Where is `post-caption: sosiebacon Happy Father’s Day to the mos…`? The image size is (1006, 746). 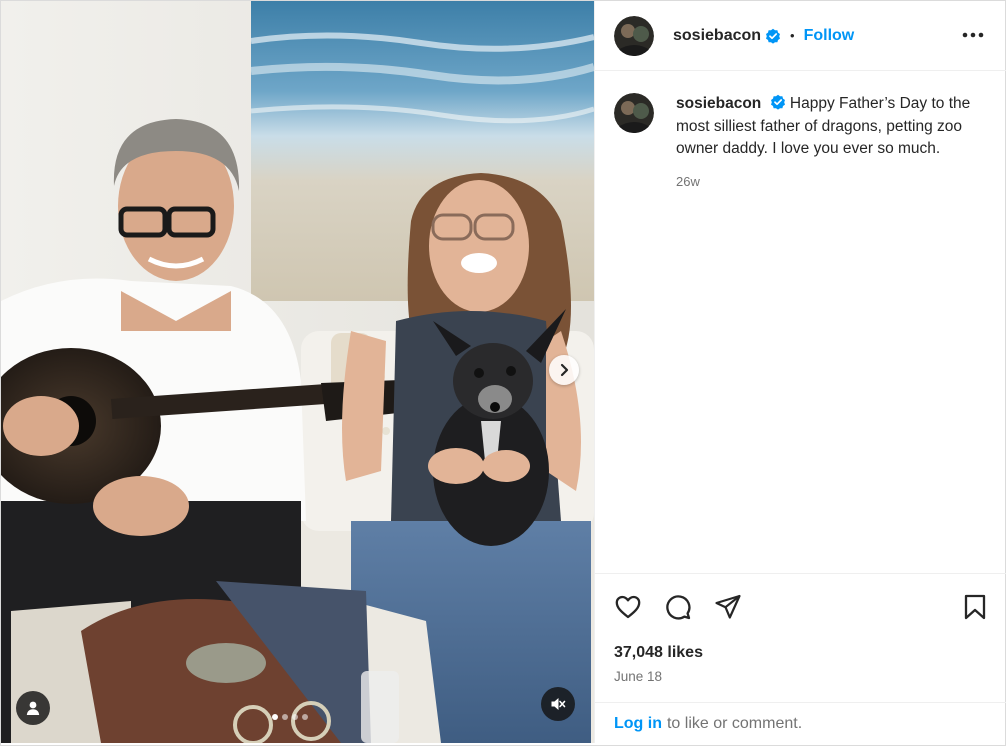
post-caption: sosiebacon Happy Father’s Day to the mos… is located at coordinates (804, 143).